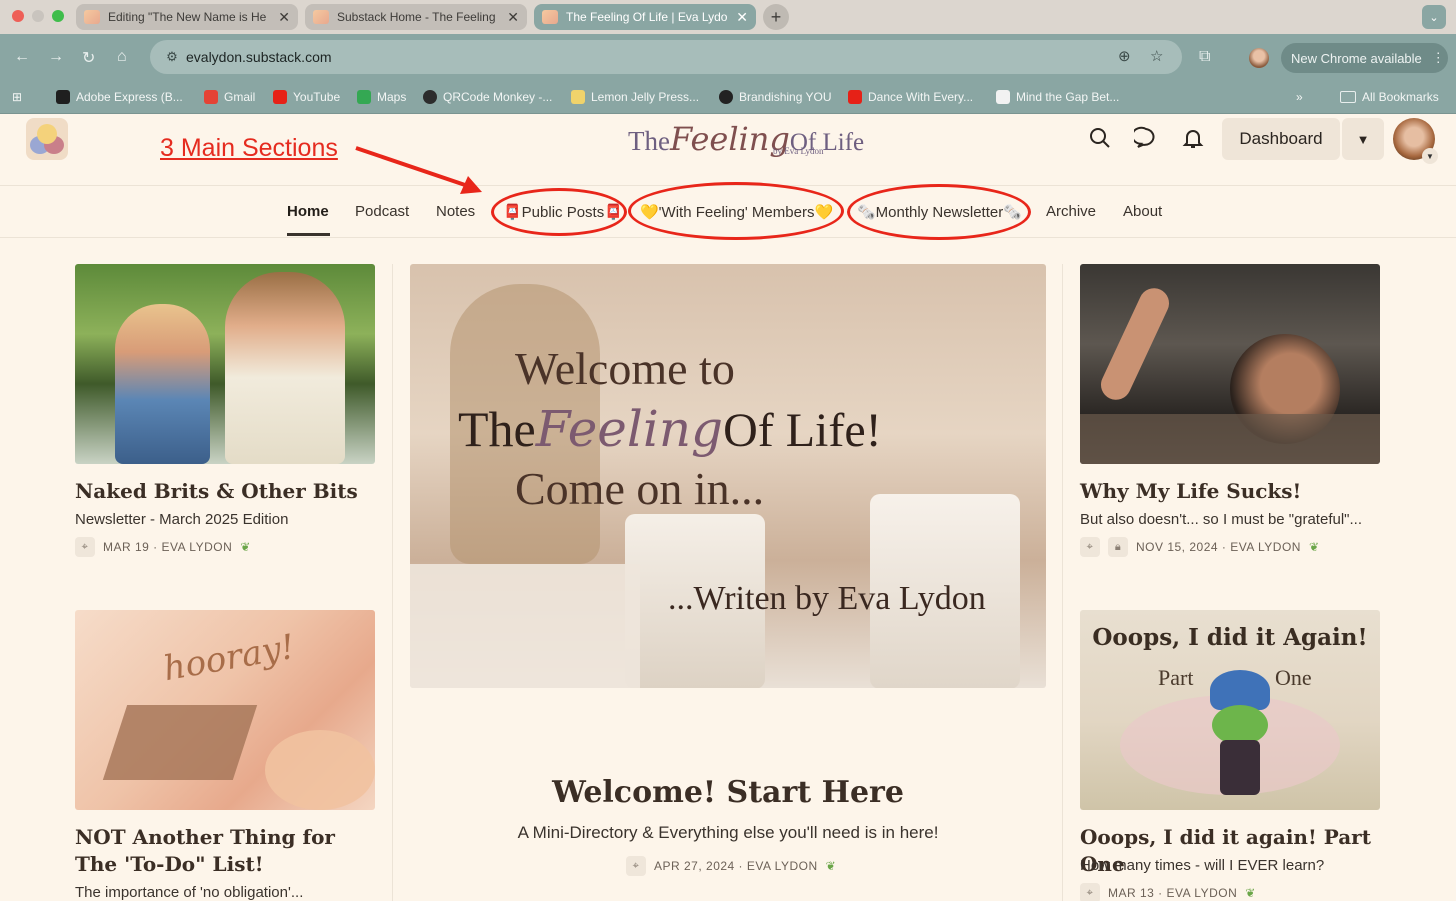  Describe the element at coordinates (728, 793) in the screenshot. I see `hero-post-title: Welcome! Start Here` at that location.